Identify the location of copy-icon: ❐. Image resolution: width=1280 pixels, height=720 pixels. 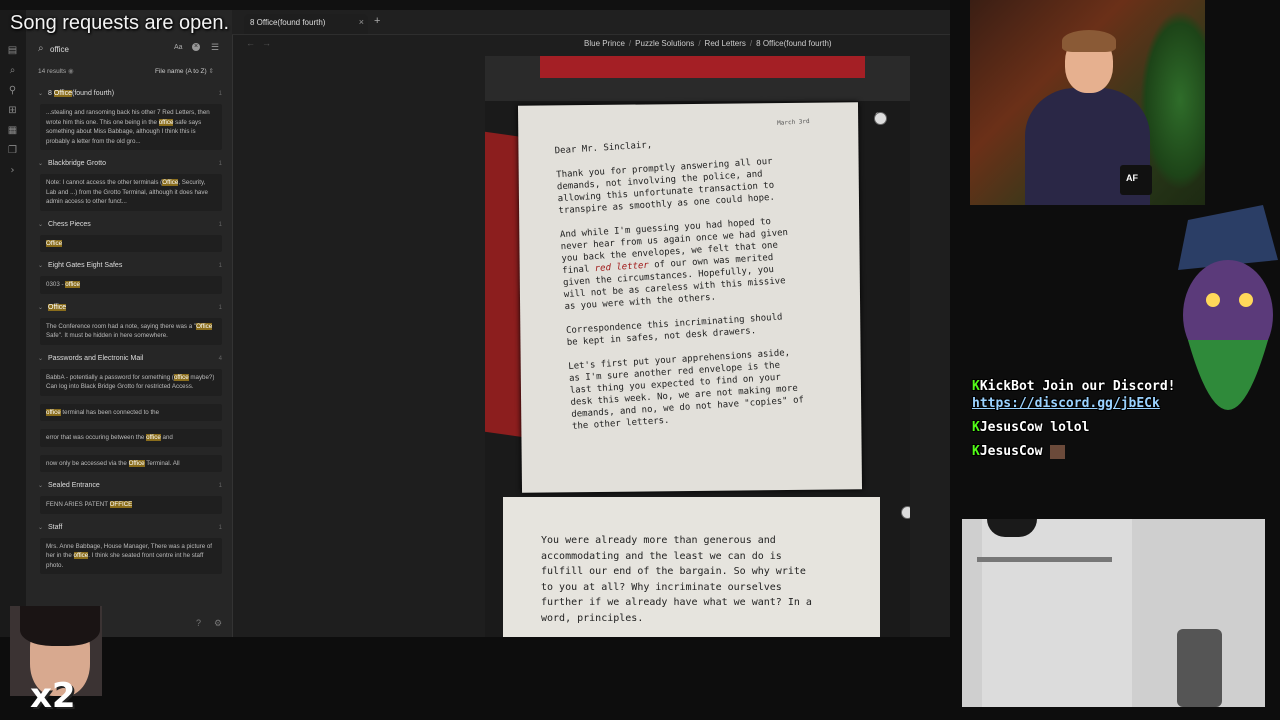
(12, 150).